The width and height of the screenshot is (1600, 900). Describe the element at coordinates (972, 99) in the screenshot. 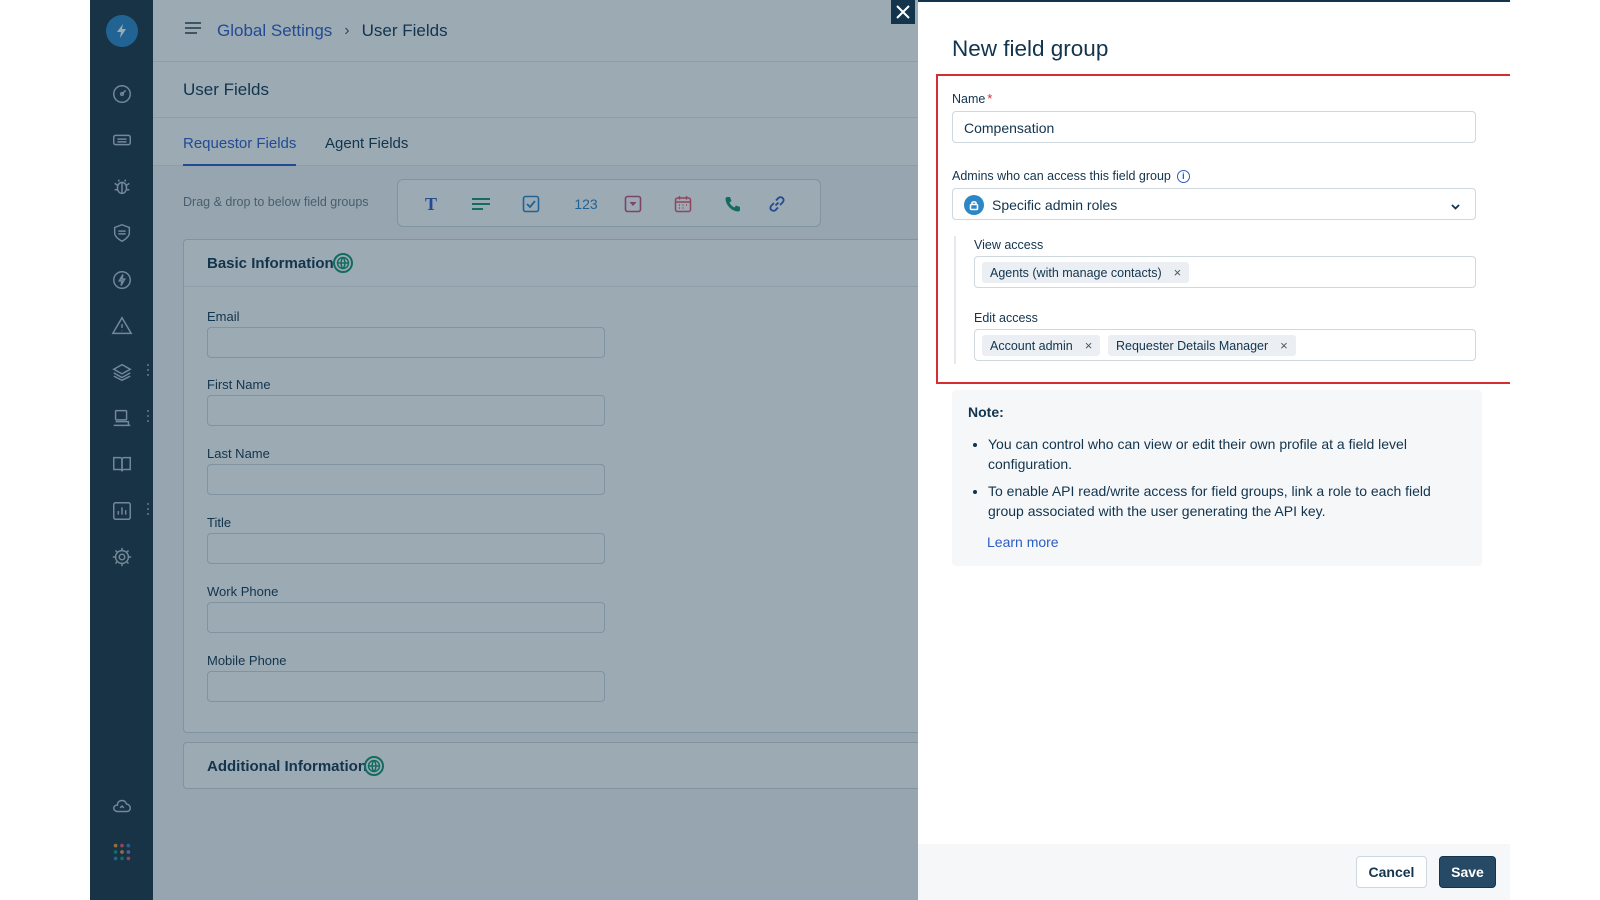

I see `name-label: Name *` at that location.